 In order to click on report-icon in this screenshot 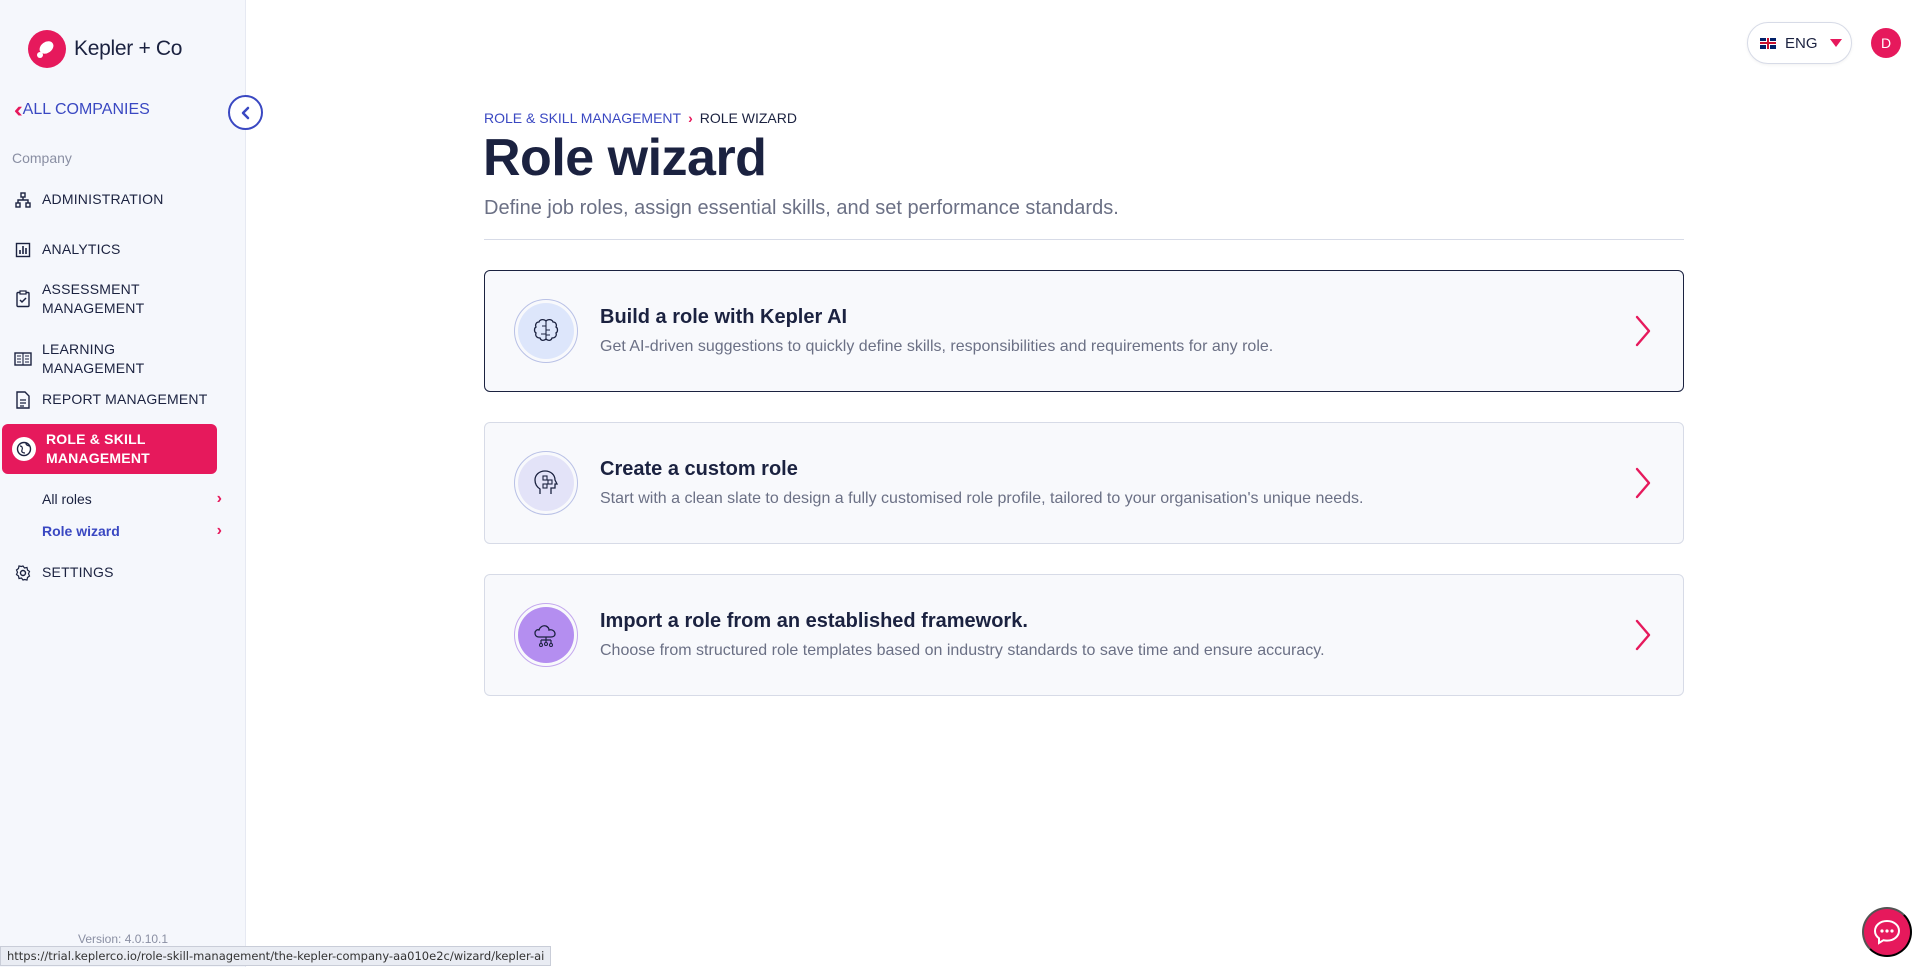, I will do `click(23, 399)`.